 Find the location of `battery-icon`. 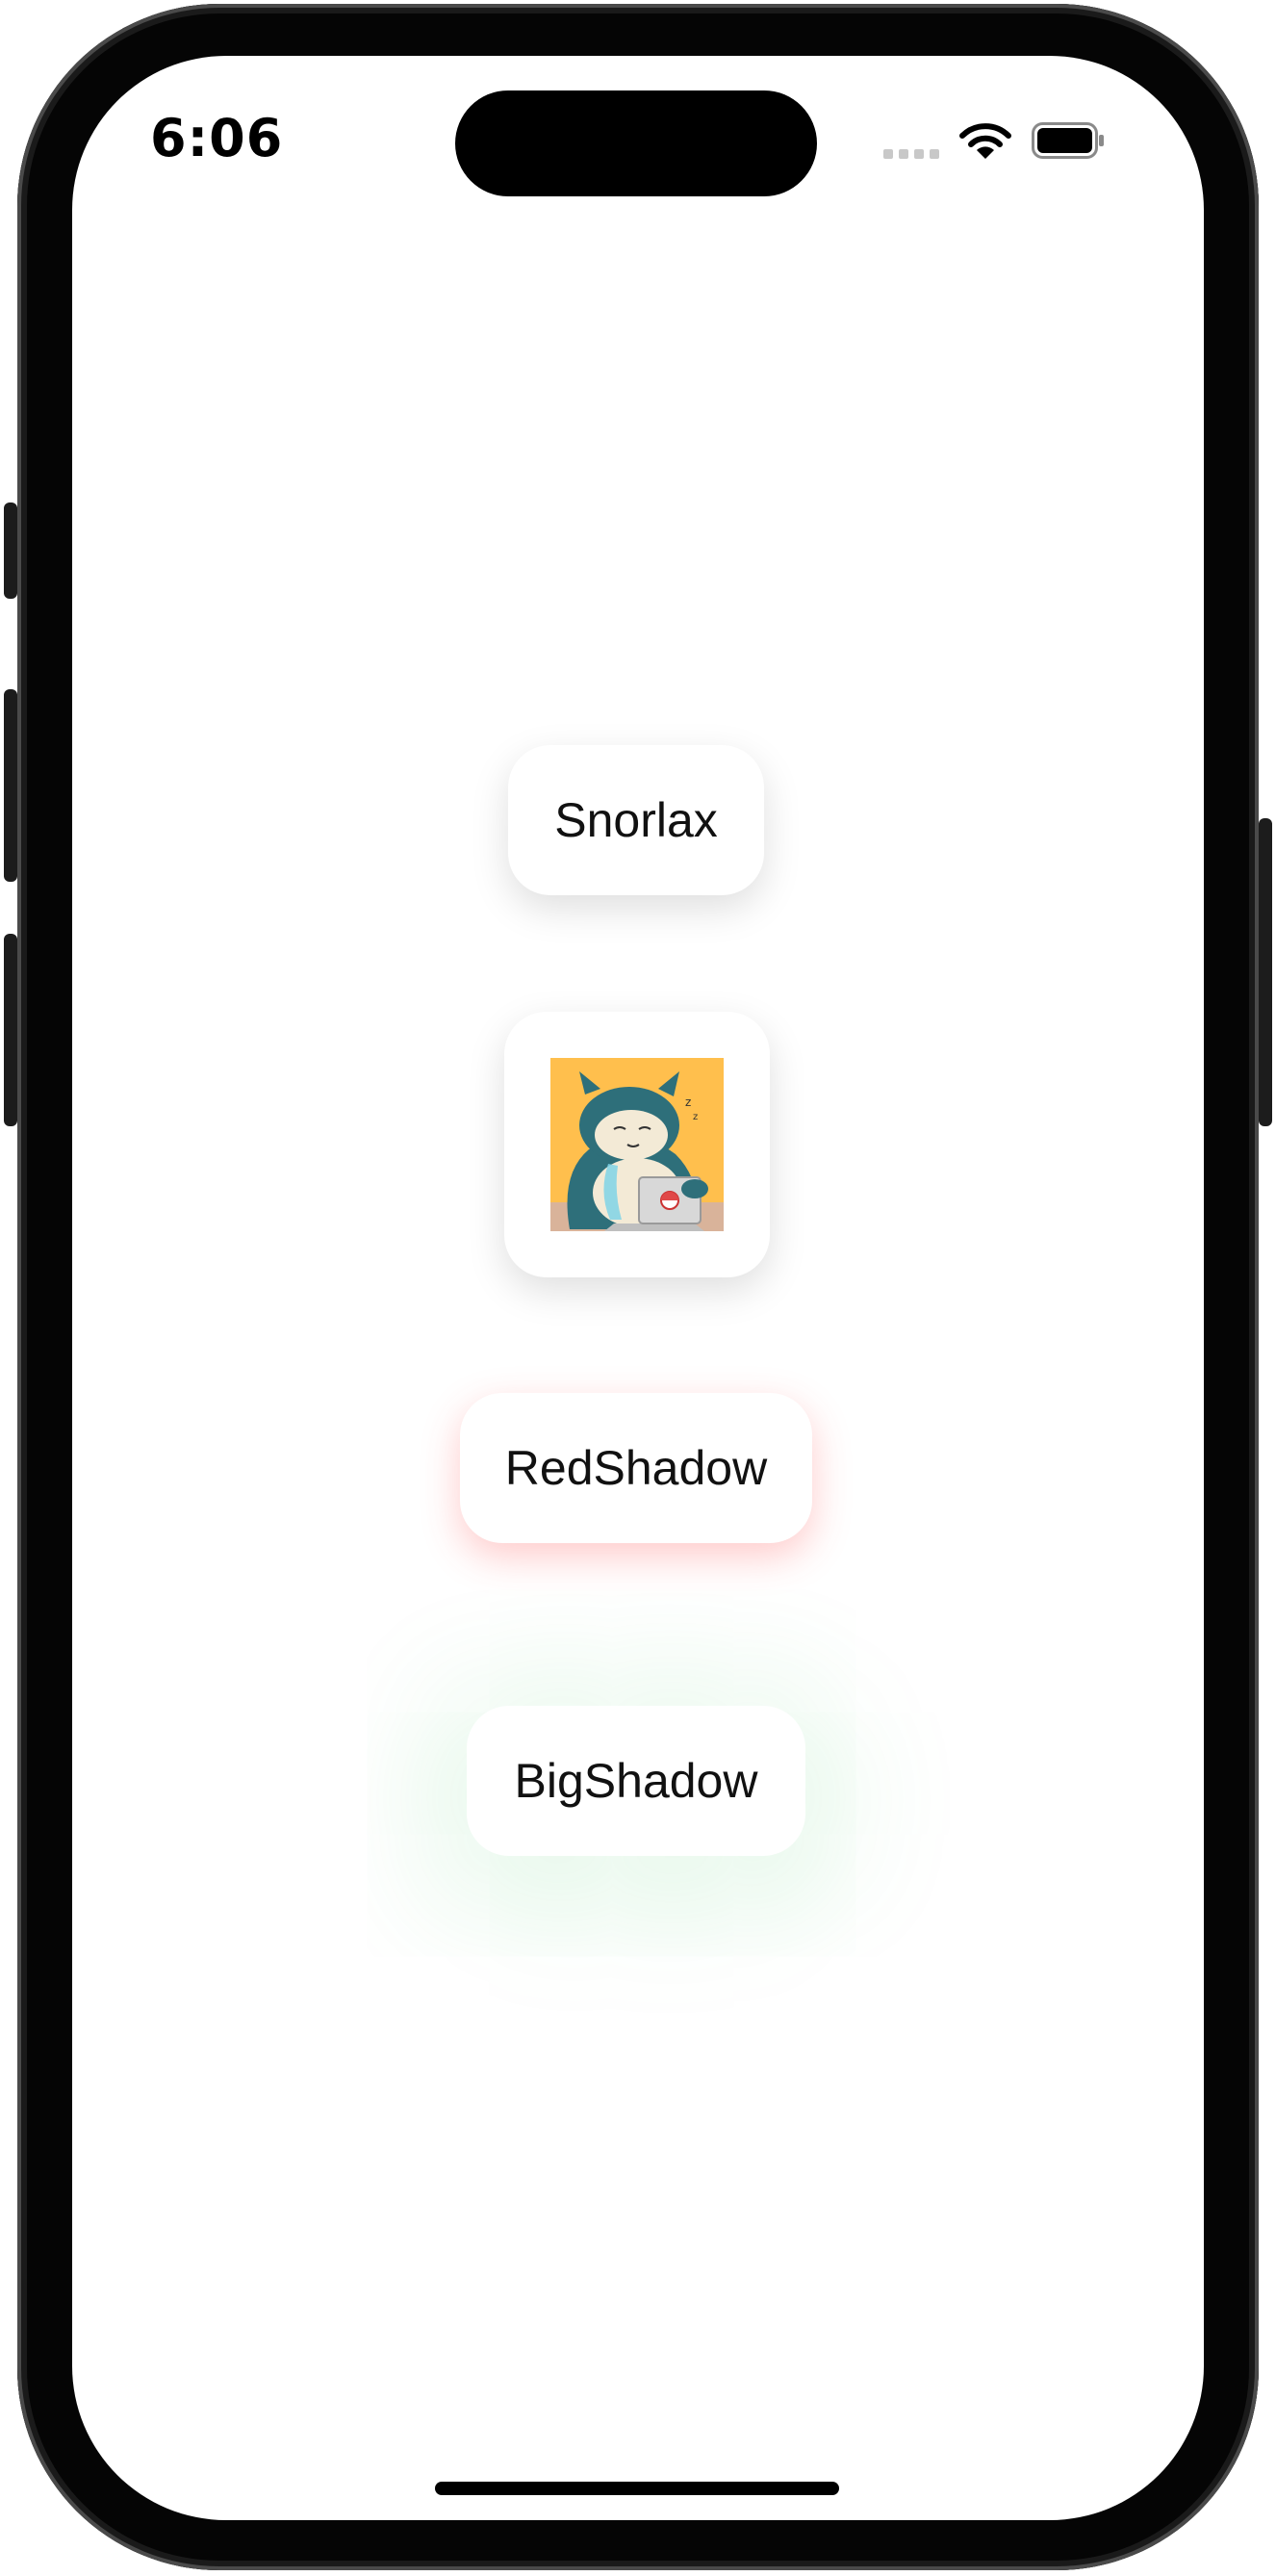

battery-icon is located at coordinates (1068, 141).